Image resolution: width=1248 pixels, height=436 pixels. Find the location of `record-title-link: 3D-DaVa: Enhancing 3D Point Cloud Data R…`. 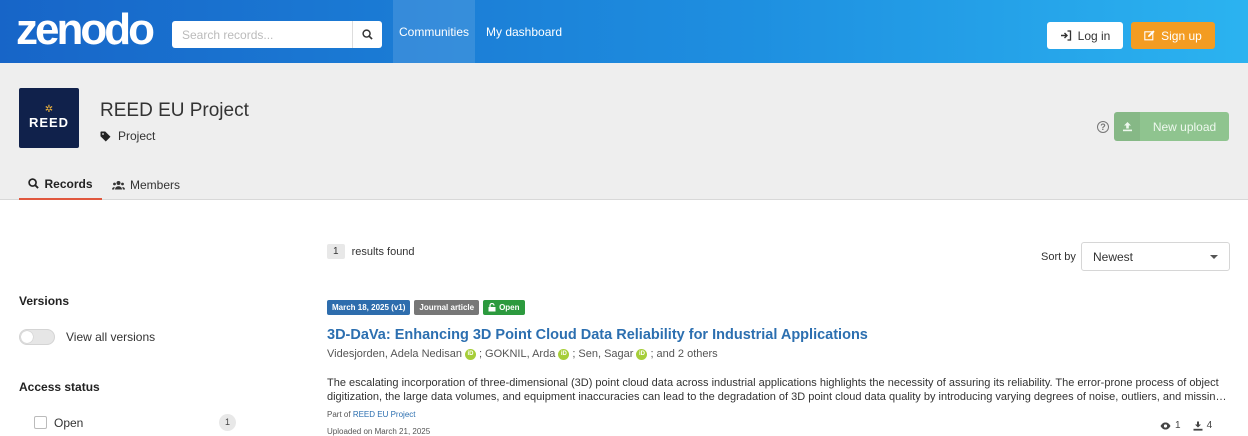

record-title-link: 3D-DaVa: Enhancing 3D Point Cloud Data R… is located at coordinates (597, 335).